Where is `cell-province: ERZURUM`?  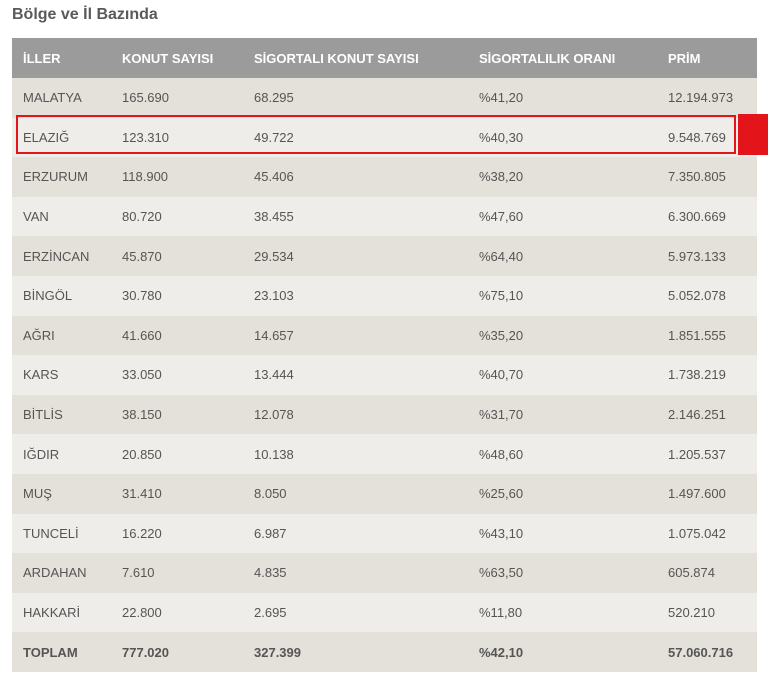 cell-province: ERZURUM is located at coordinates (55, 177).